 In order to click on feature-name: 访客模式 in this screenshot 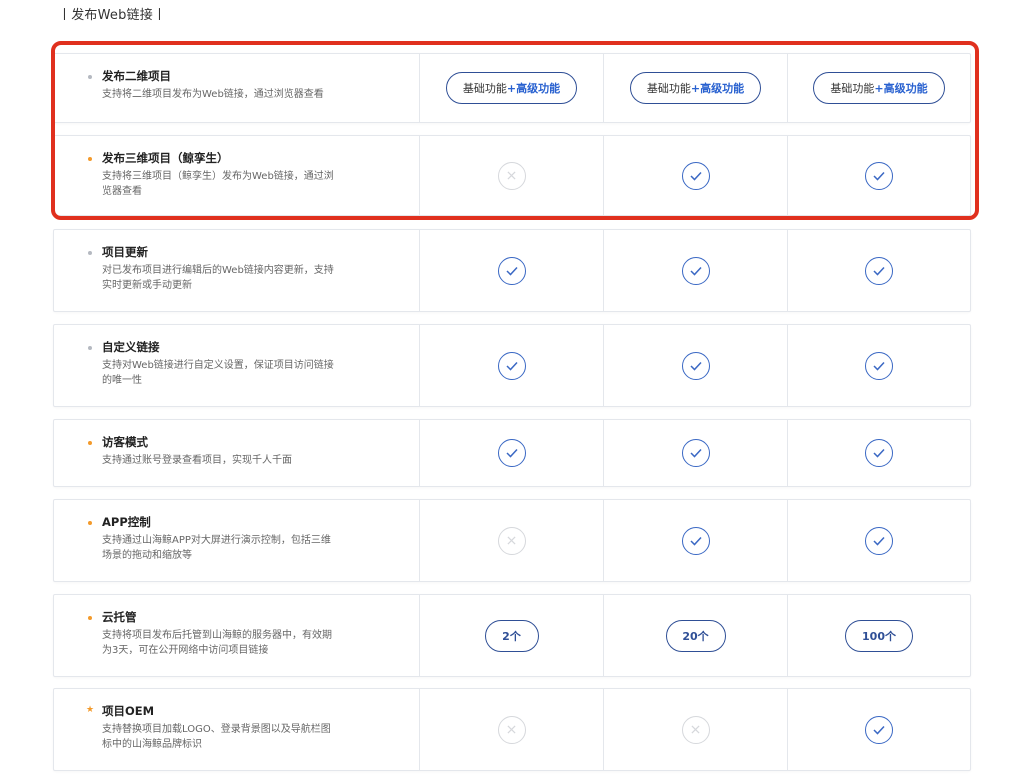, I will do `click(125, 442)`.